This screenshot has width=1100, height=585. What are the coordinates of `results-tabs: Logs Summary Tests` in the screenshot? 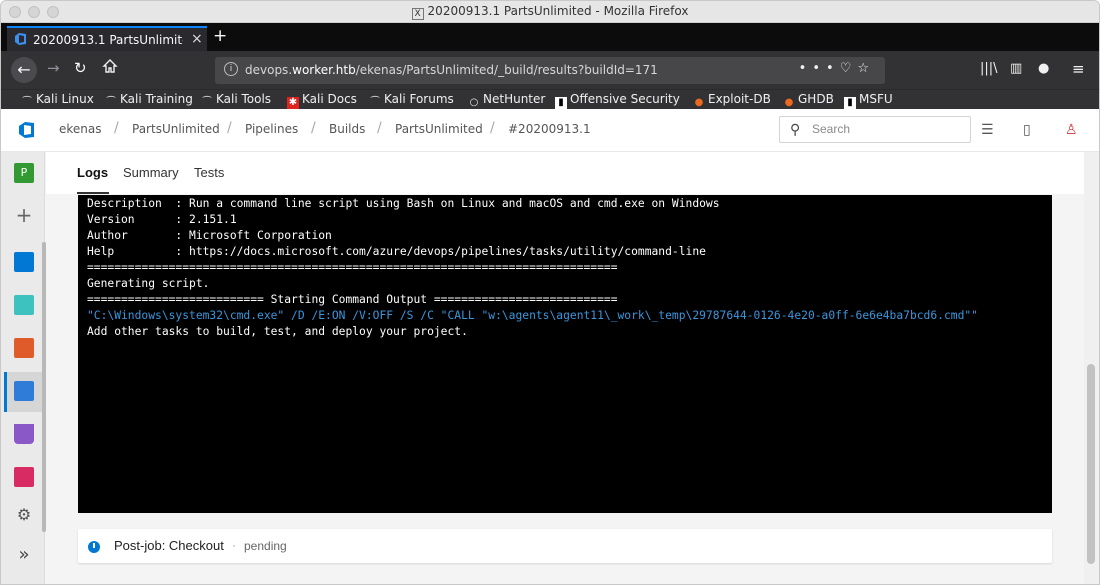 It's located at (566, 173).